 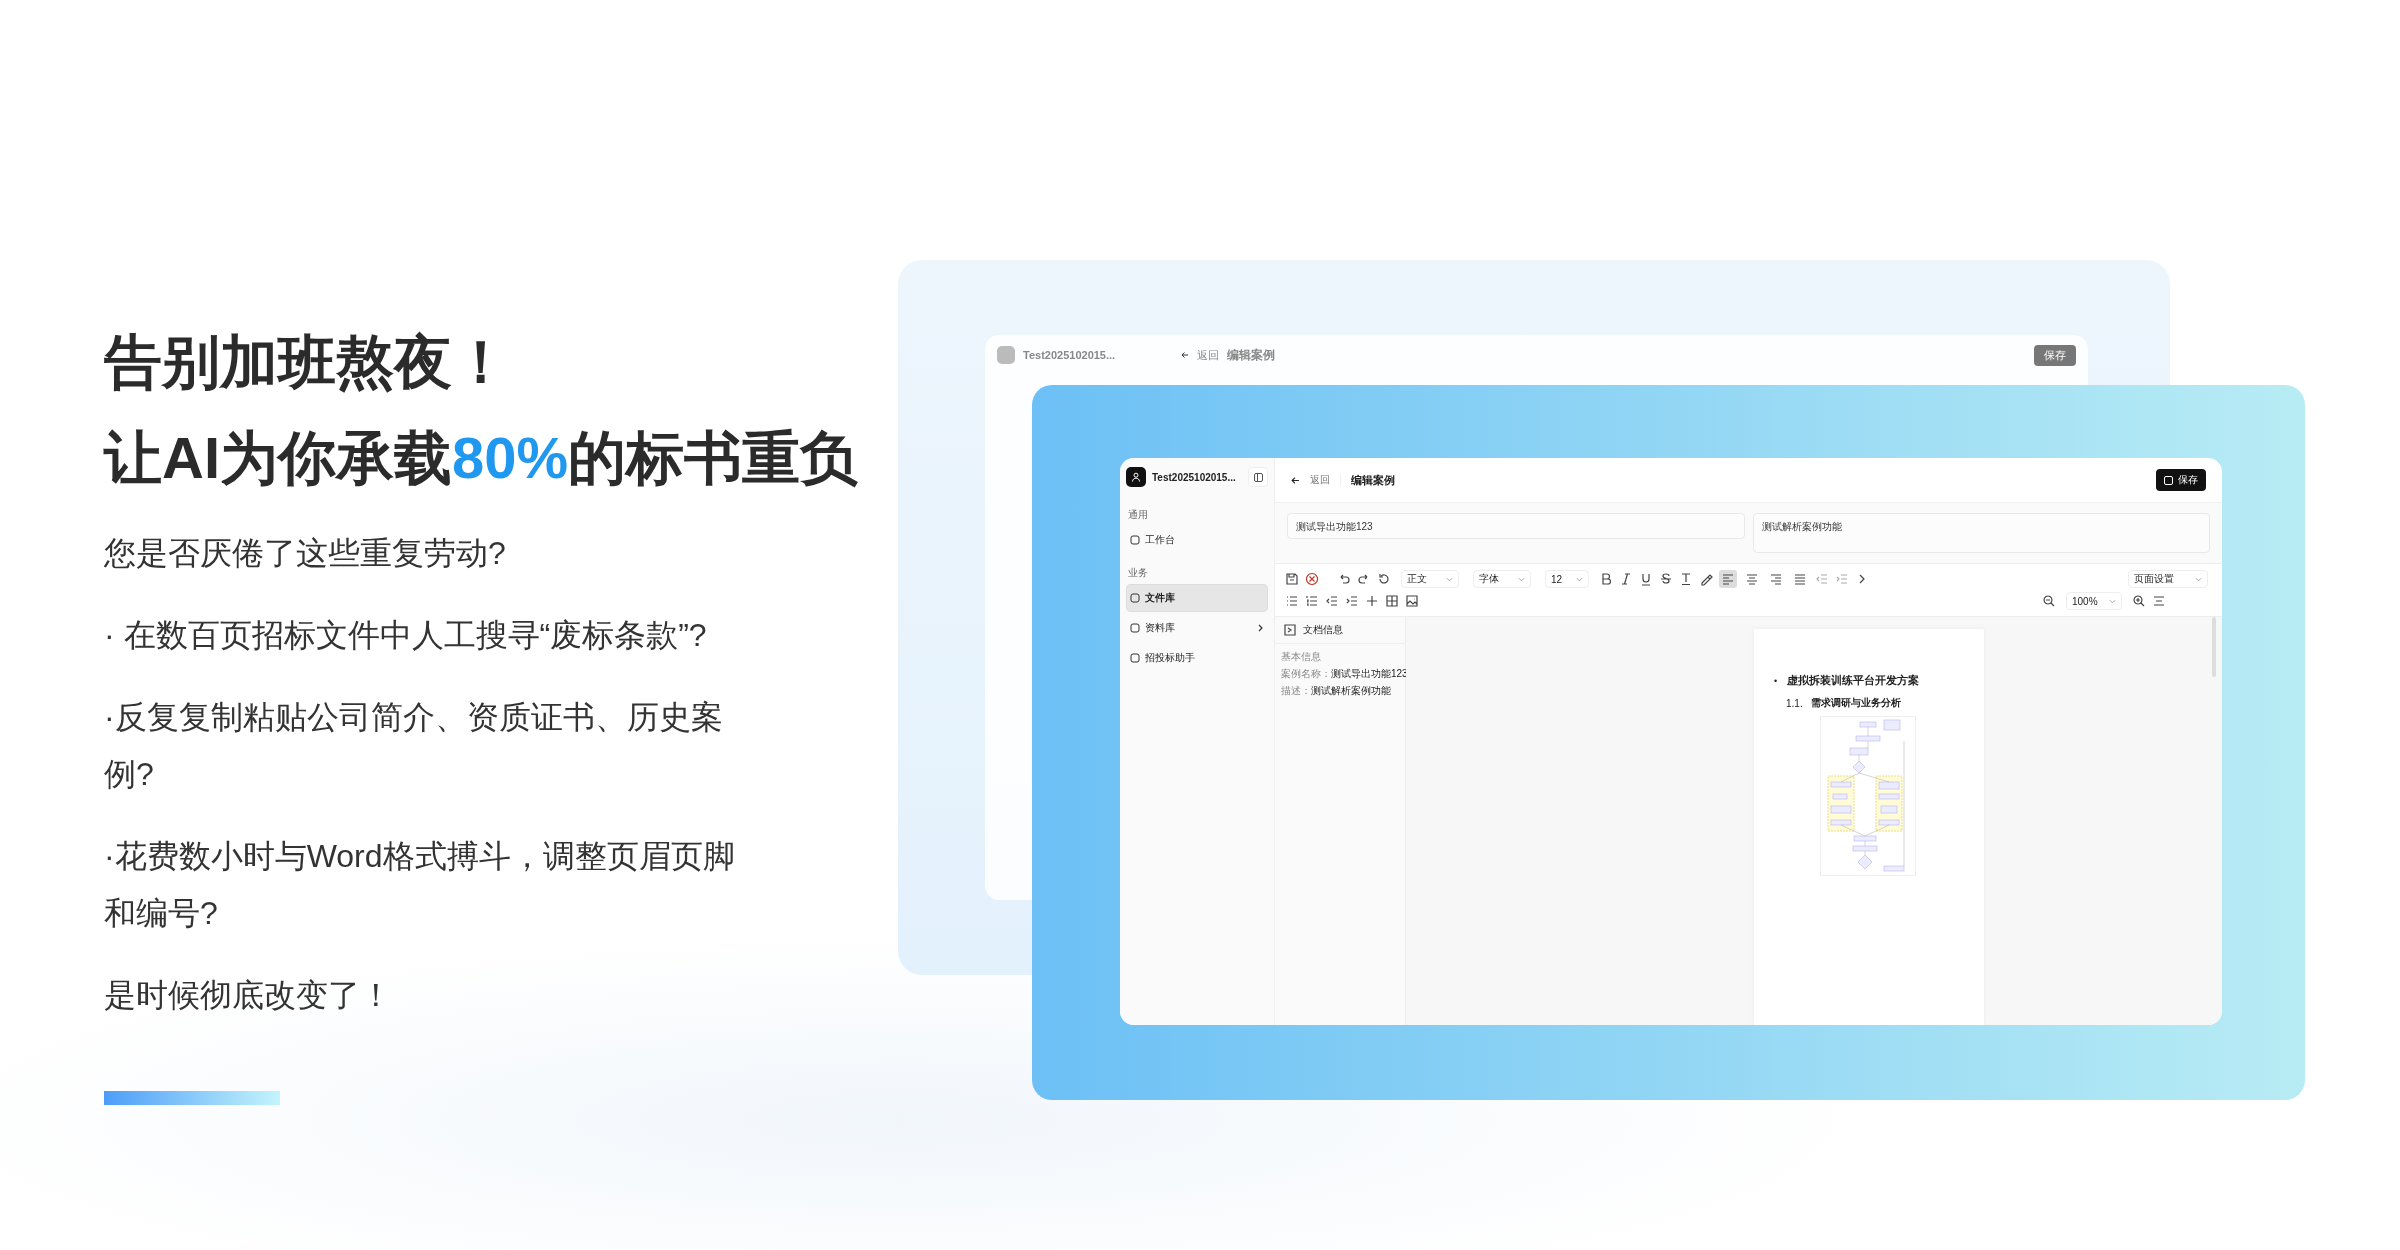 What do you see at coordinates (1312, 579) in the screenshot?
I see `delete-icon` at bounding box center [1312, 579].